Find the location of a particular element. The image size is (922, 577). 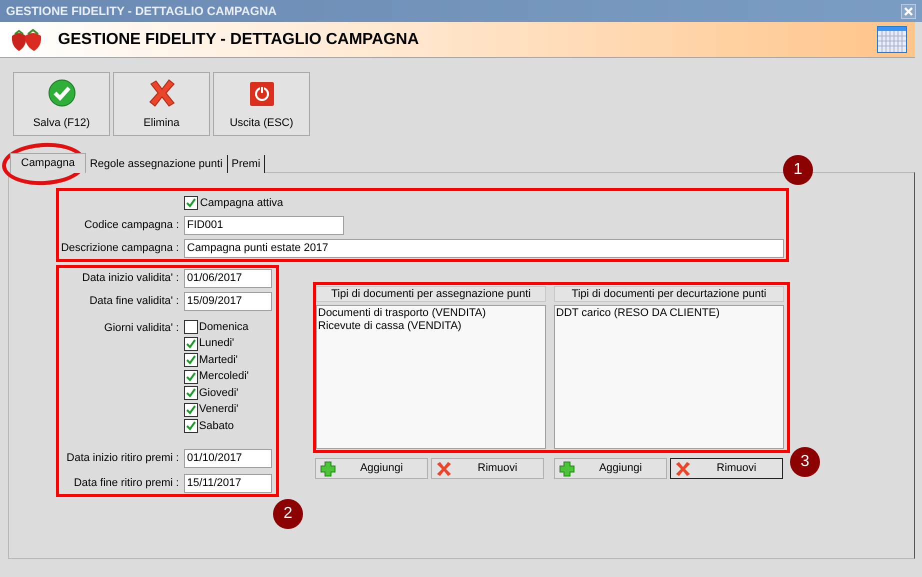

tab: Premi is located at coordinates (247, 164).